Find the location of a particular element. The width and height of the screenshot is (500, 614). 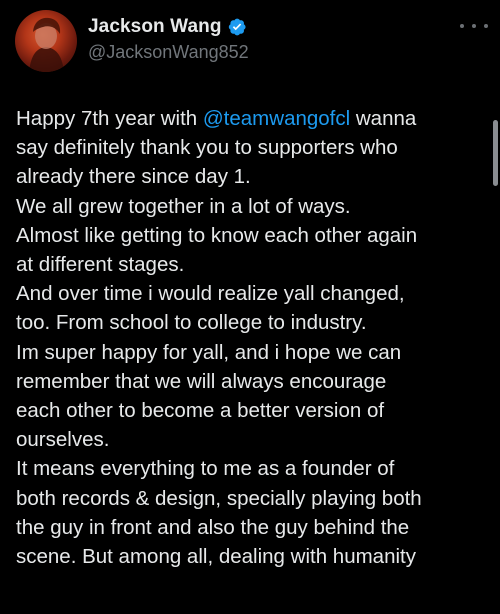

tweet-line: each other to become a better version of is located at coordinates (200, 411).